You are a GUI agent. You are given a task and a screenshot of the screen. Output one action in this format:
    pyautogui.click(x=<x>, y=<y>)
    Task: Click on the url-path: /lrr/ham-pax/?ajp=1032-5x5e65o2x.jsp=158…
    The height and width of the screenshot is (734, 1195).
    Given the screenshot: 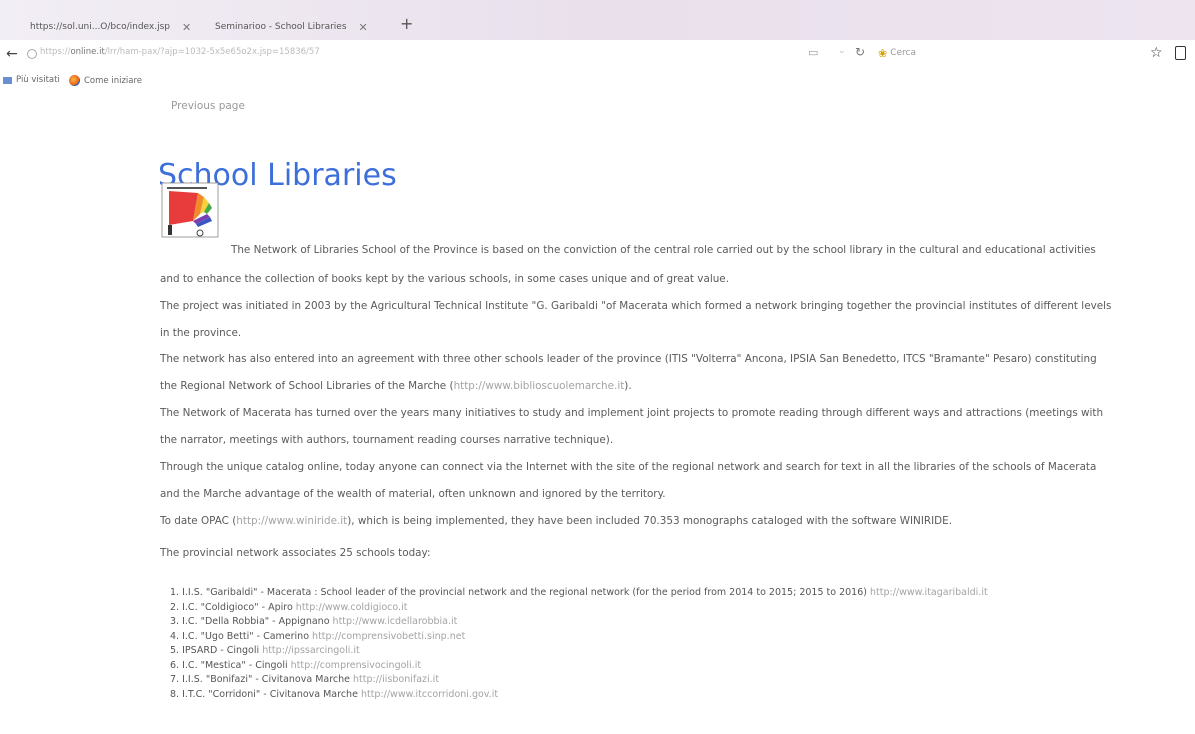 What is the action you would take?
    pyautogui.click(x=212, y=52)
    